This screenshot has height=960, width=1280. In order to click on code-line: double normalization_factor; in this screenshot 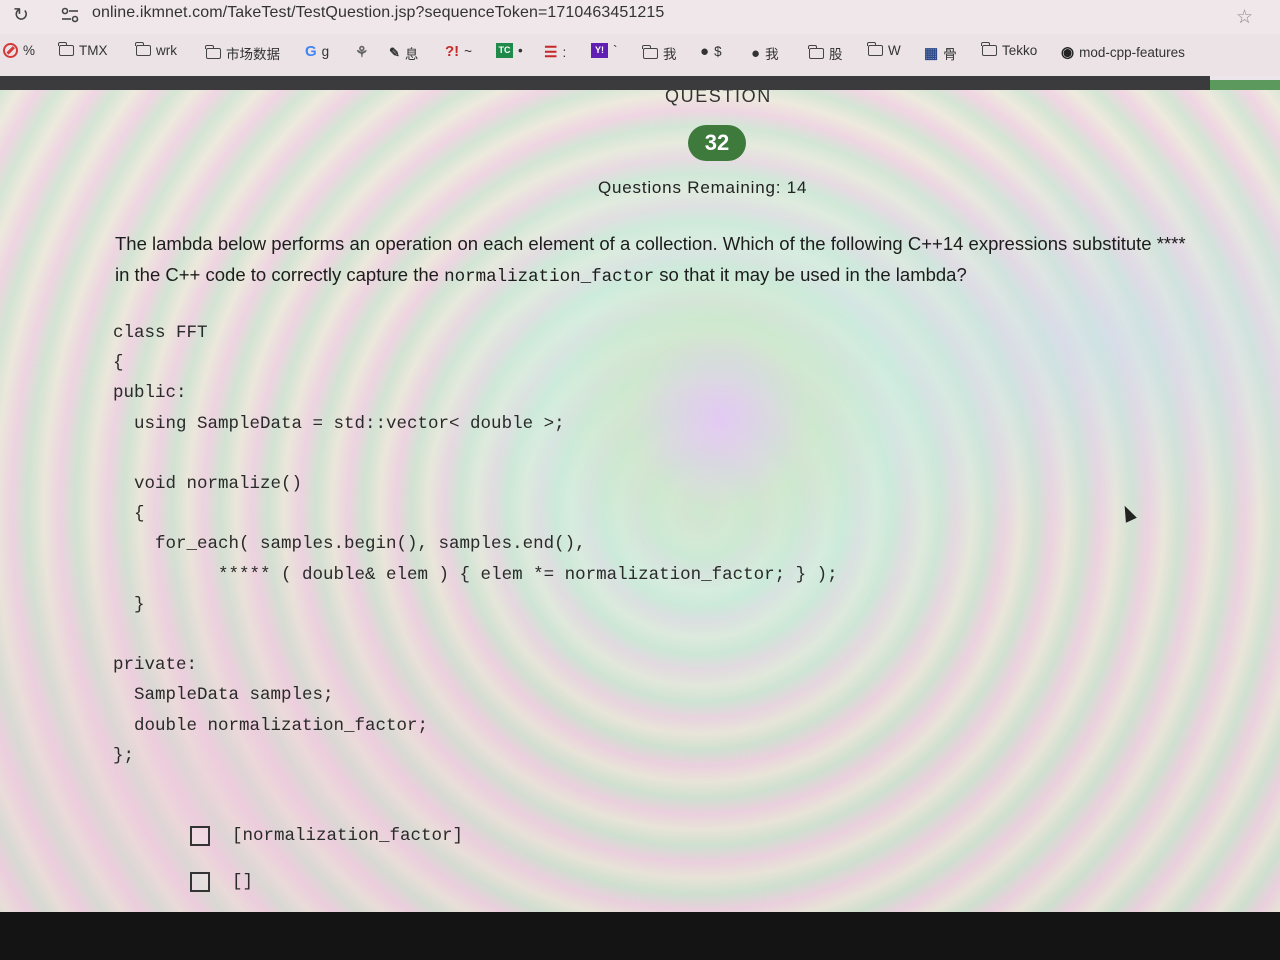, I will do `click(271, 725)`.